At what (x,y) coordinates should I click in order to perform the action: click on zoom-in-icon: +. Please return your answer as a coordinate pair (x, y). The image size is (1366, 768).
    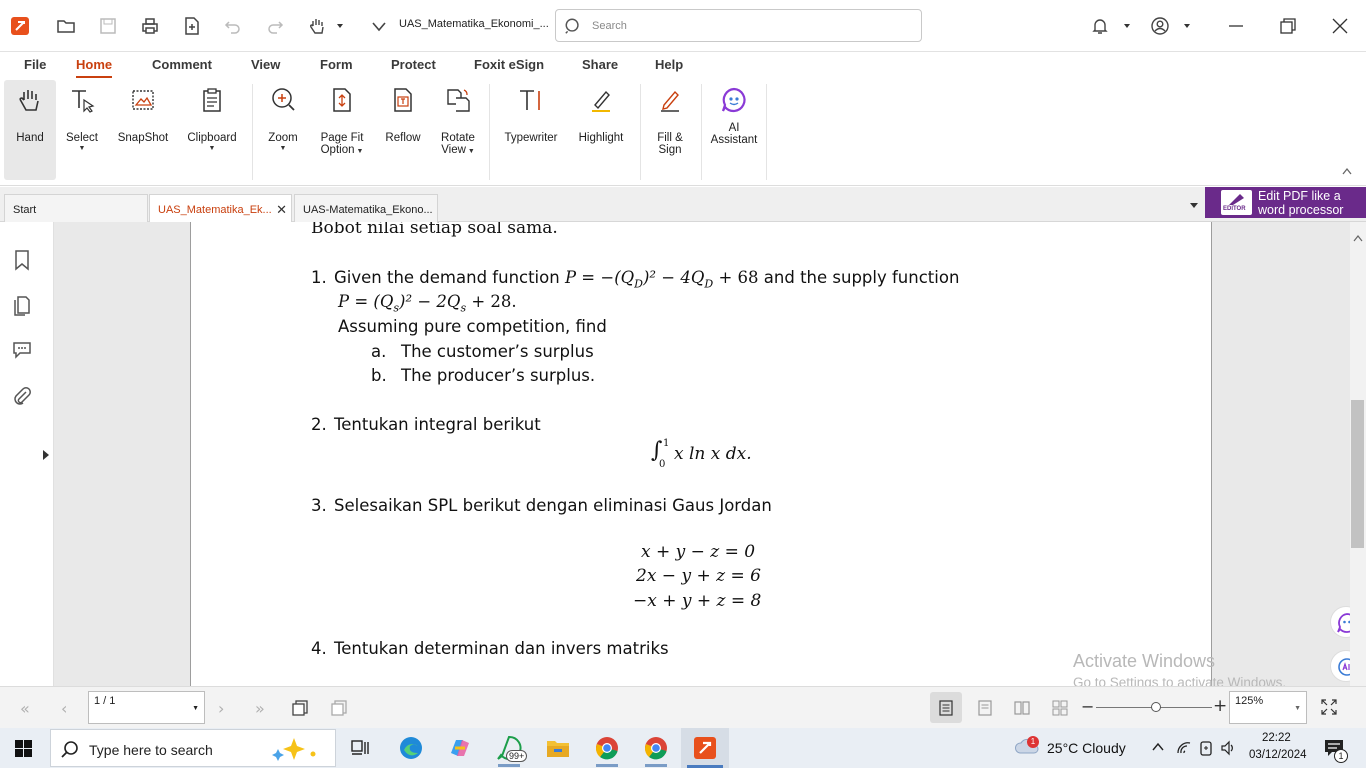
    Looking at the image, I should click on (1220, 706).